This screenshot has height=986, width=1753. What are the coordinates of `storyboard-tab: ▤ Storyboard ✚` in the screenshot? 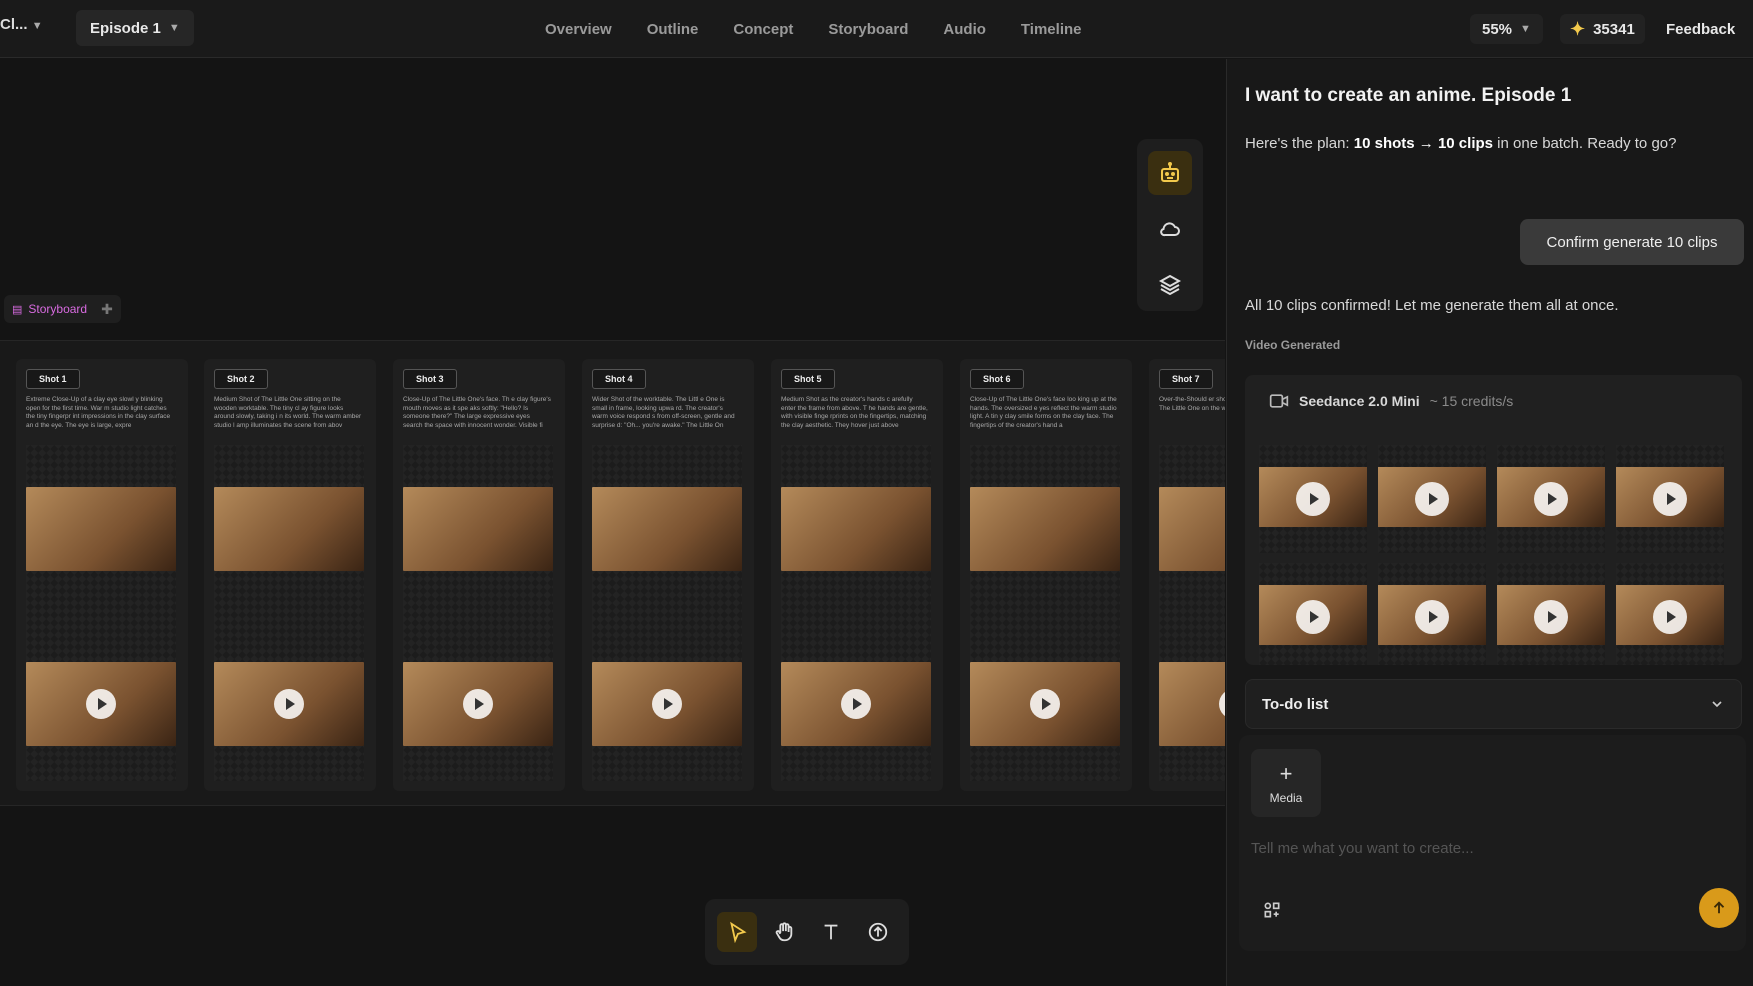 It's located at (62, 309).